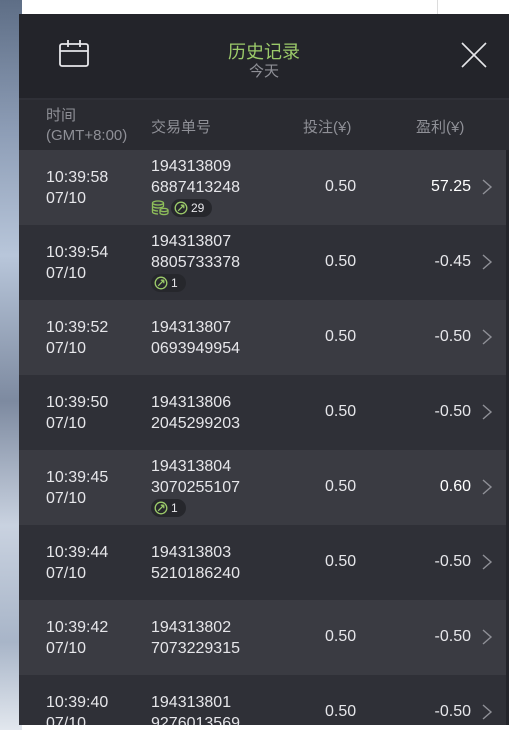  What do you see at coordinates (77, 402) in the screenshot?
I see `row-time-value: 10:39:50` at bounding box center [77, 402].